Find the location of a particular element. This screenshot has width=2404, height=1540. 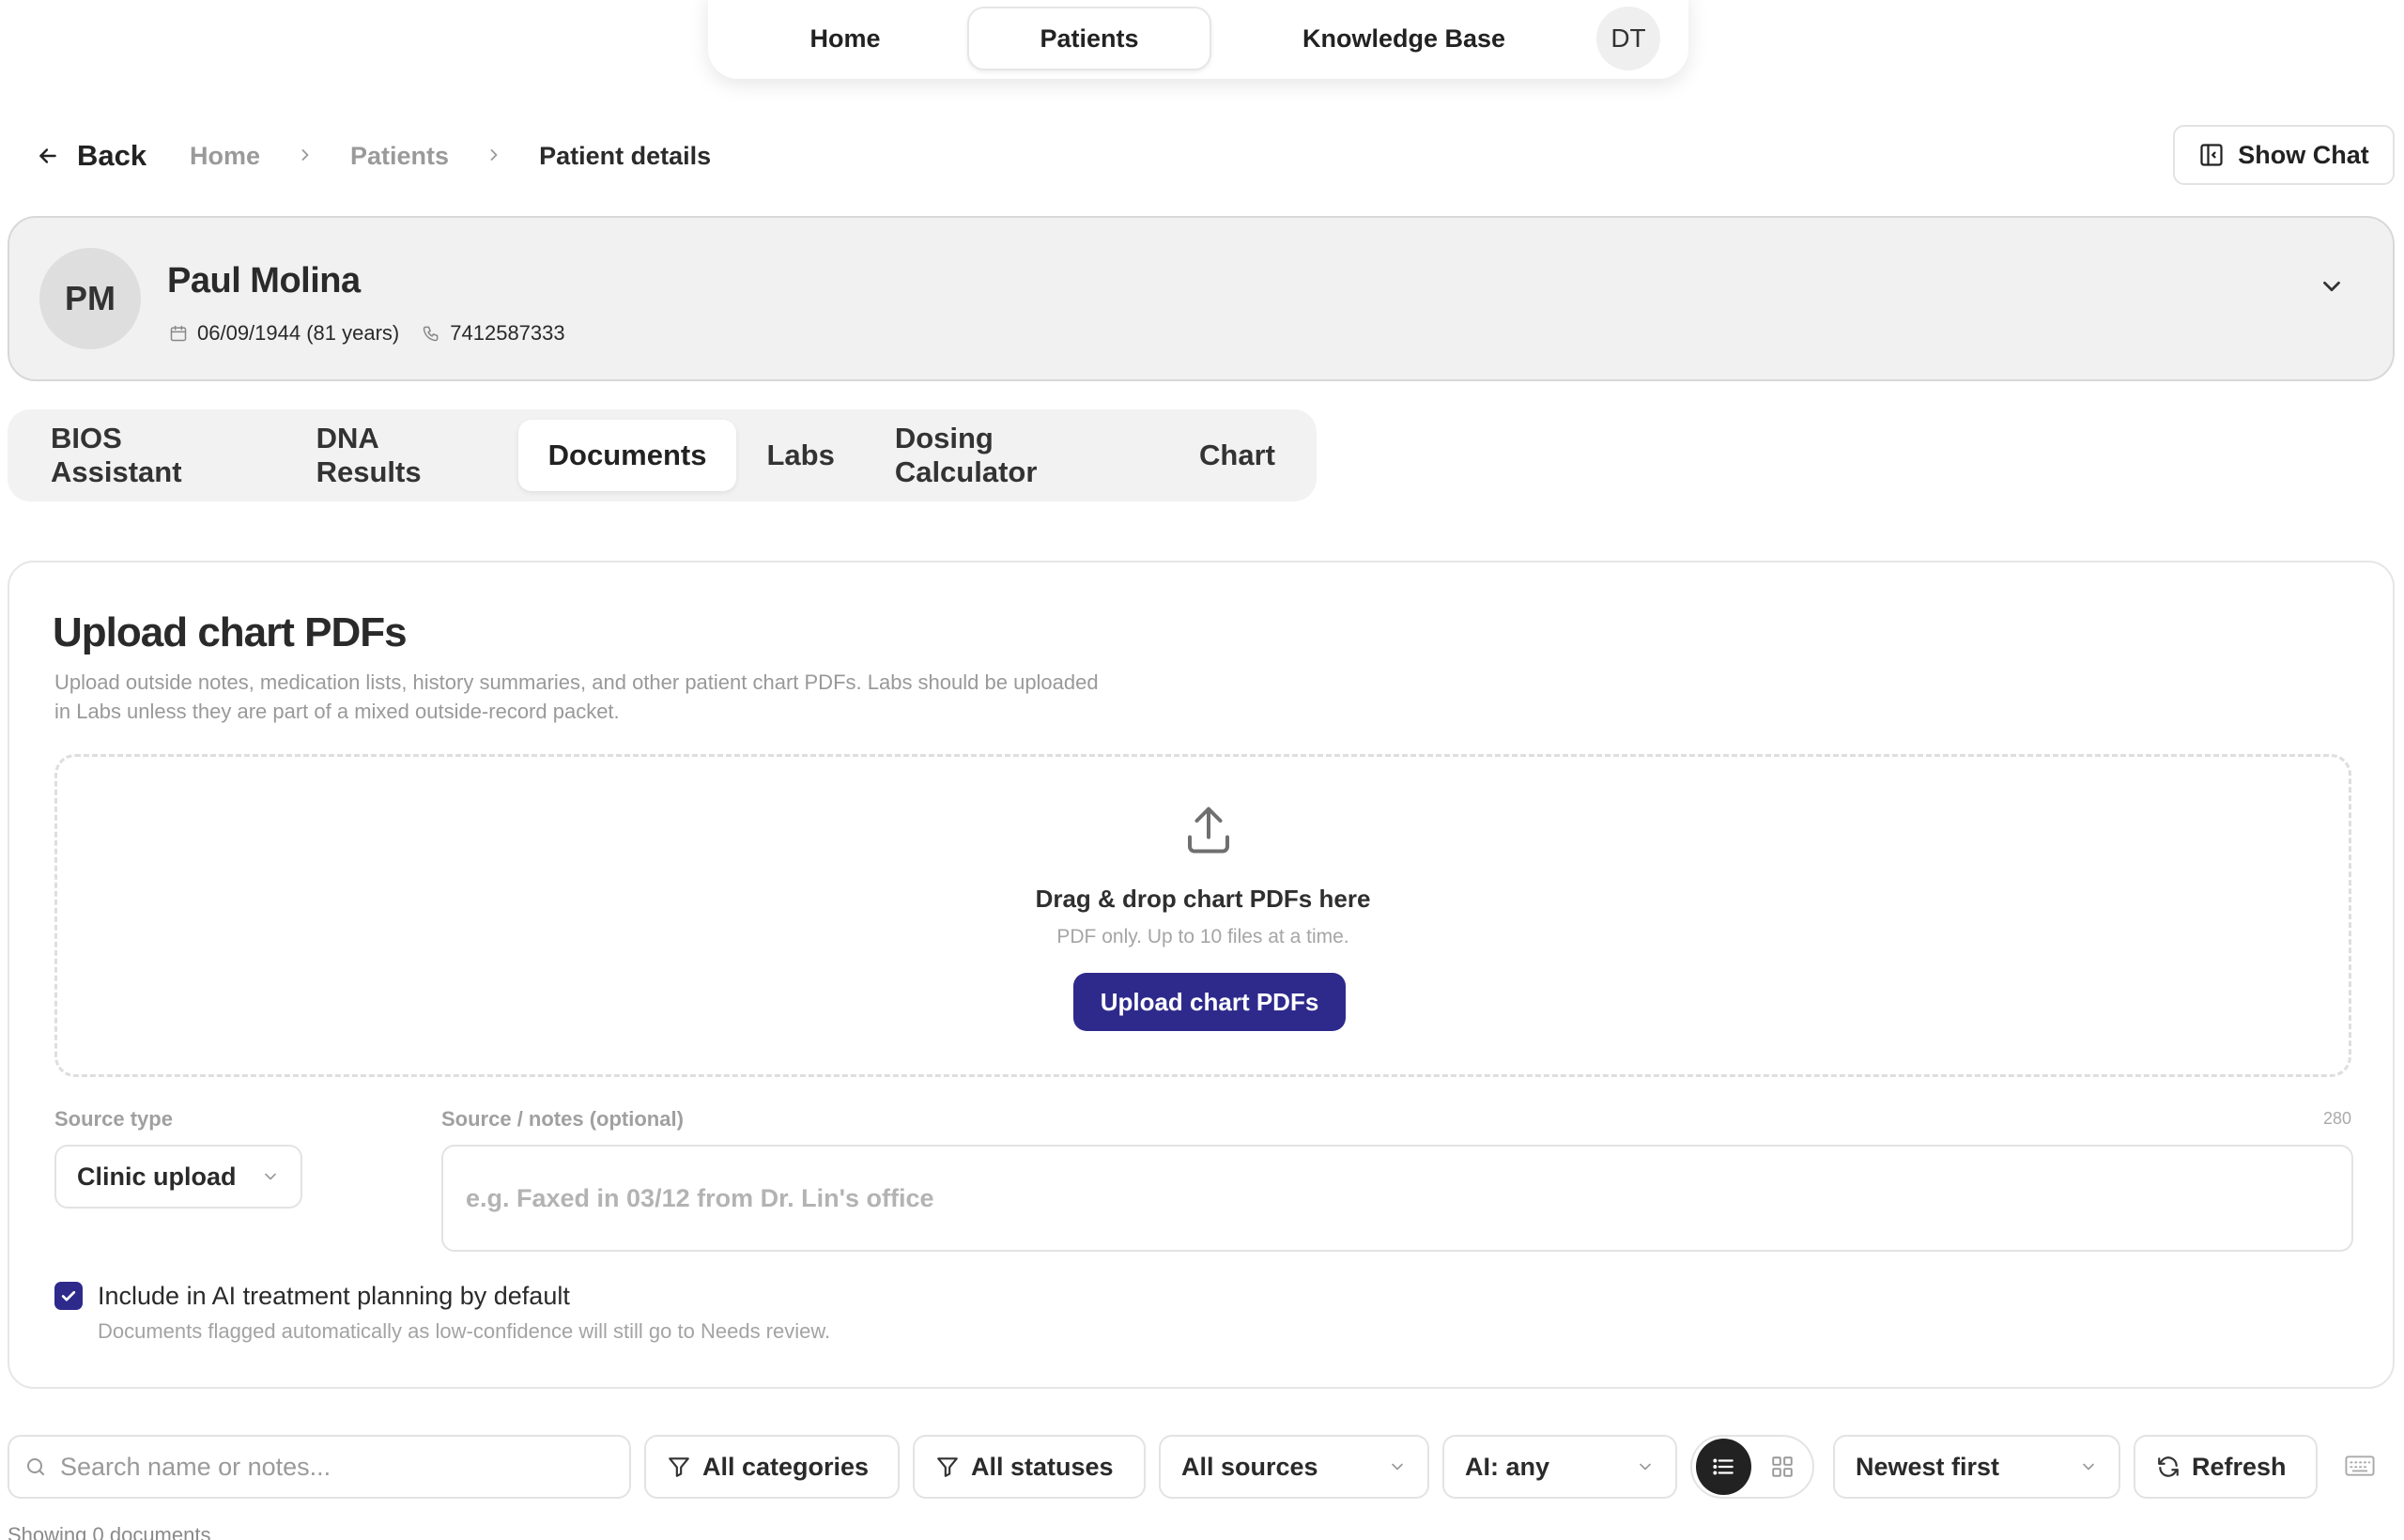

breadcrumb-home: Home is located at coordinates (225, 156).